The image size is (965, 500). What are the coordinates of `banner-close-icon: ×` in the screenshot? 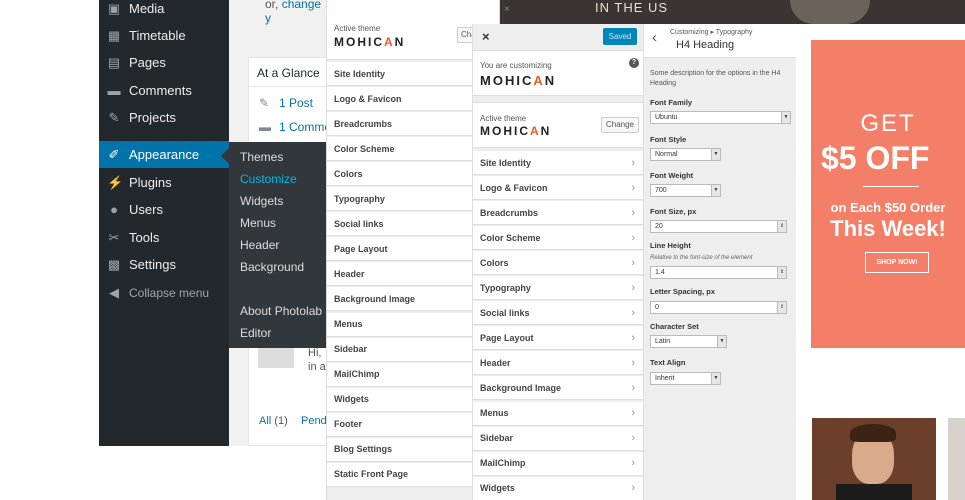 It's located at (507, 9).